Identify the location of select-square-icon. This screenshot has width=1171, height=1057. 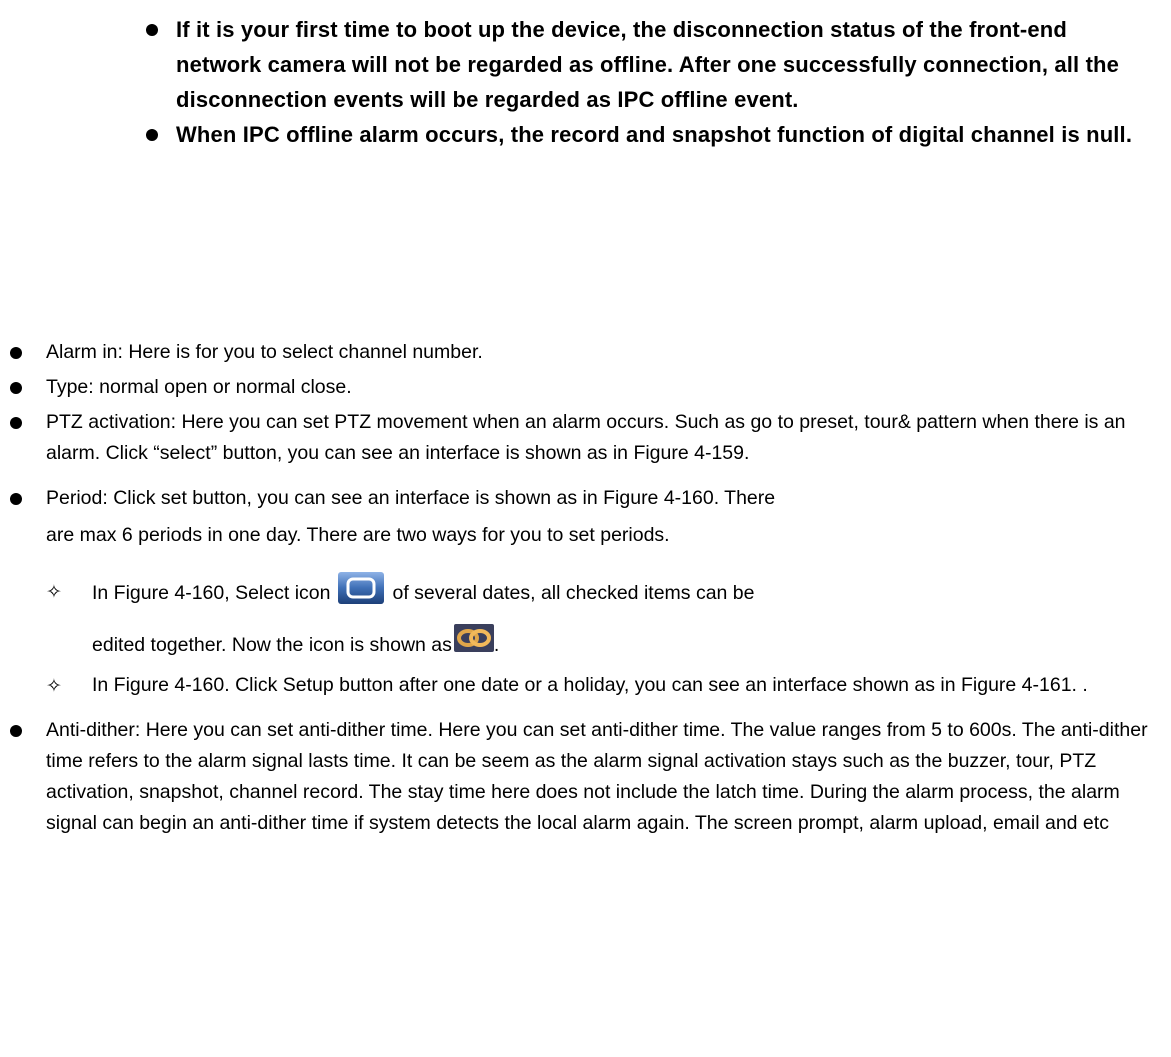
(361, 587).